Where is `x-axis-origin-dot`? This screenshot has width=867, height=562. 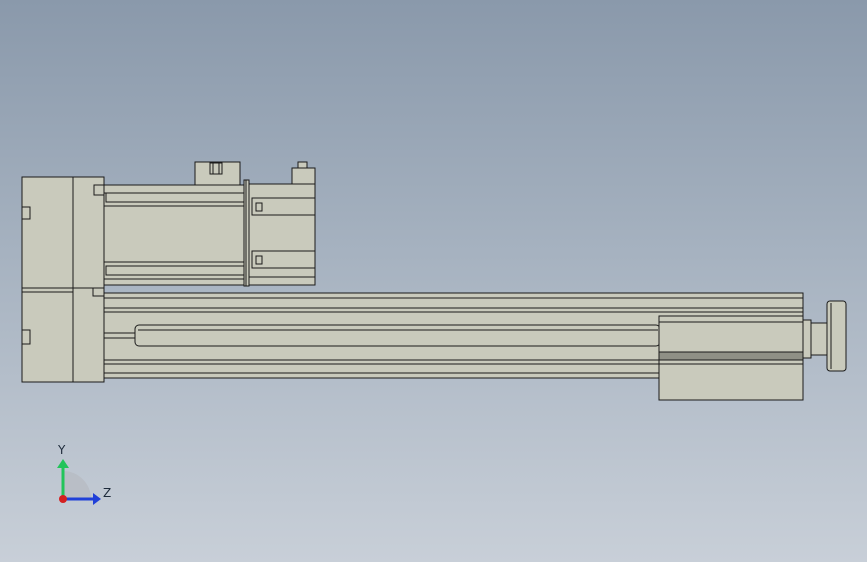
x-axis-origin-dot is located at coordinates (63, 499).